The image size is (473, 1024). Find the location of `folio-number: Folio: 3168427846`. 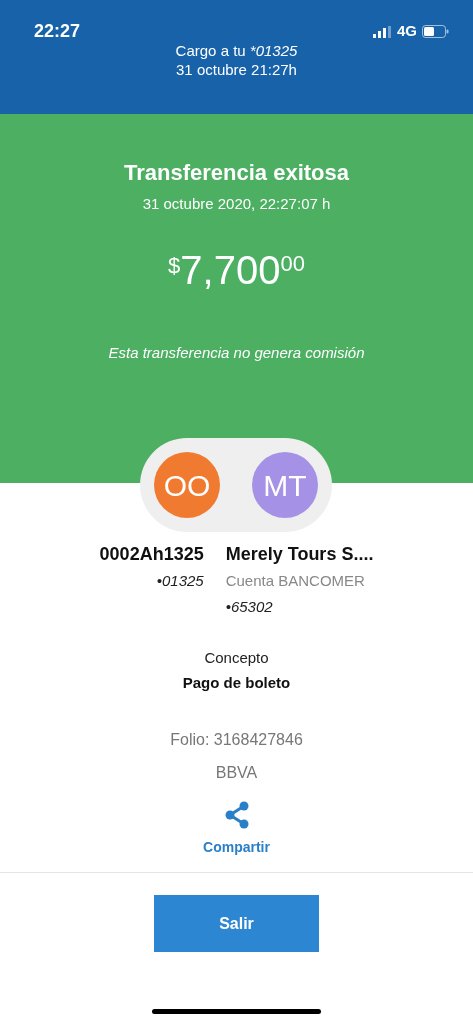

folio-number: Folio: 3168427846 is located at coordinates (236, 740).